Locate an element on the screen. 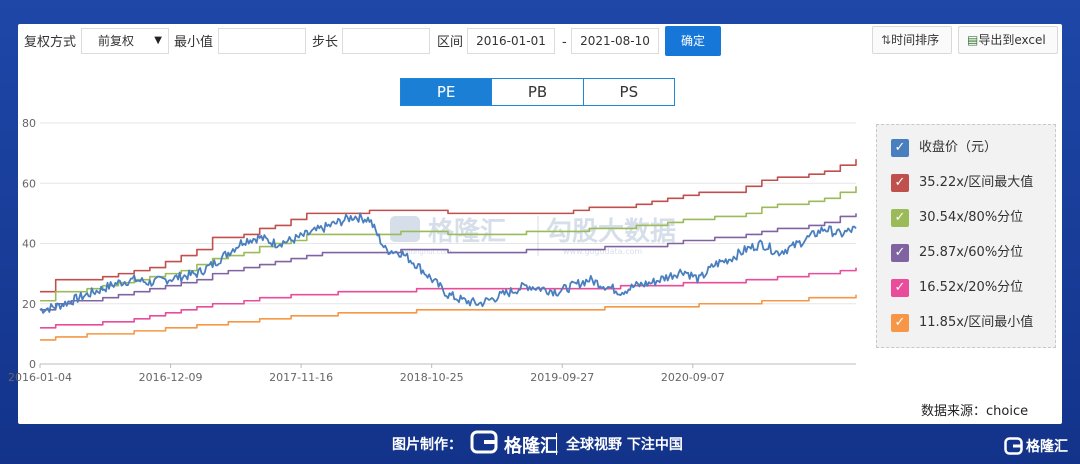 This screenshot has height=464, width=1080. y-tick-label: 0 is located at coordinates (32, 364).